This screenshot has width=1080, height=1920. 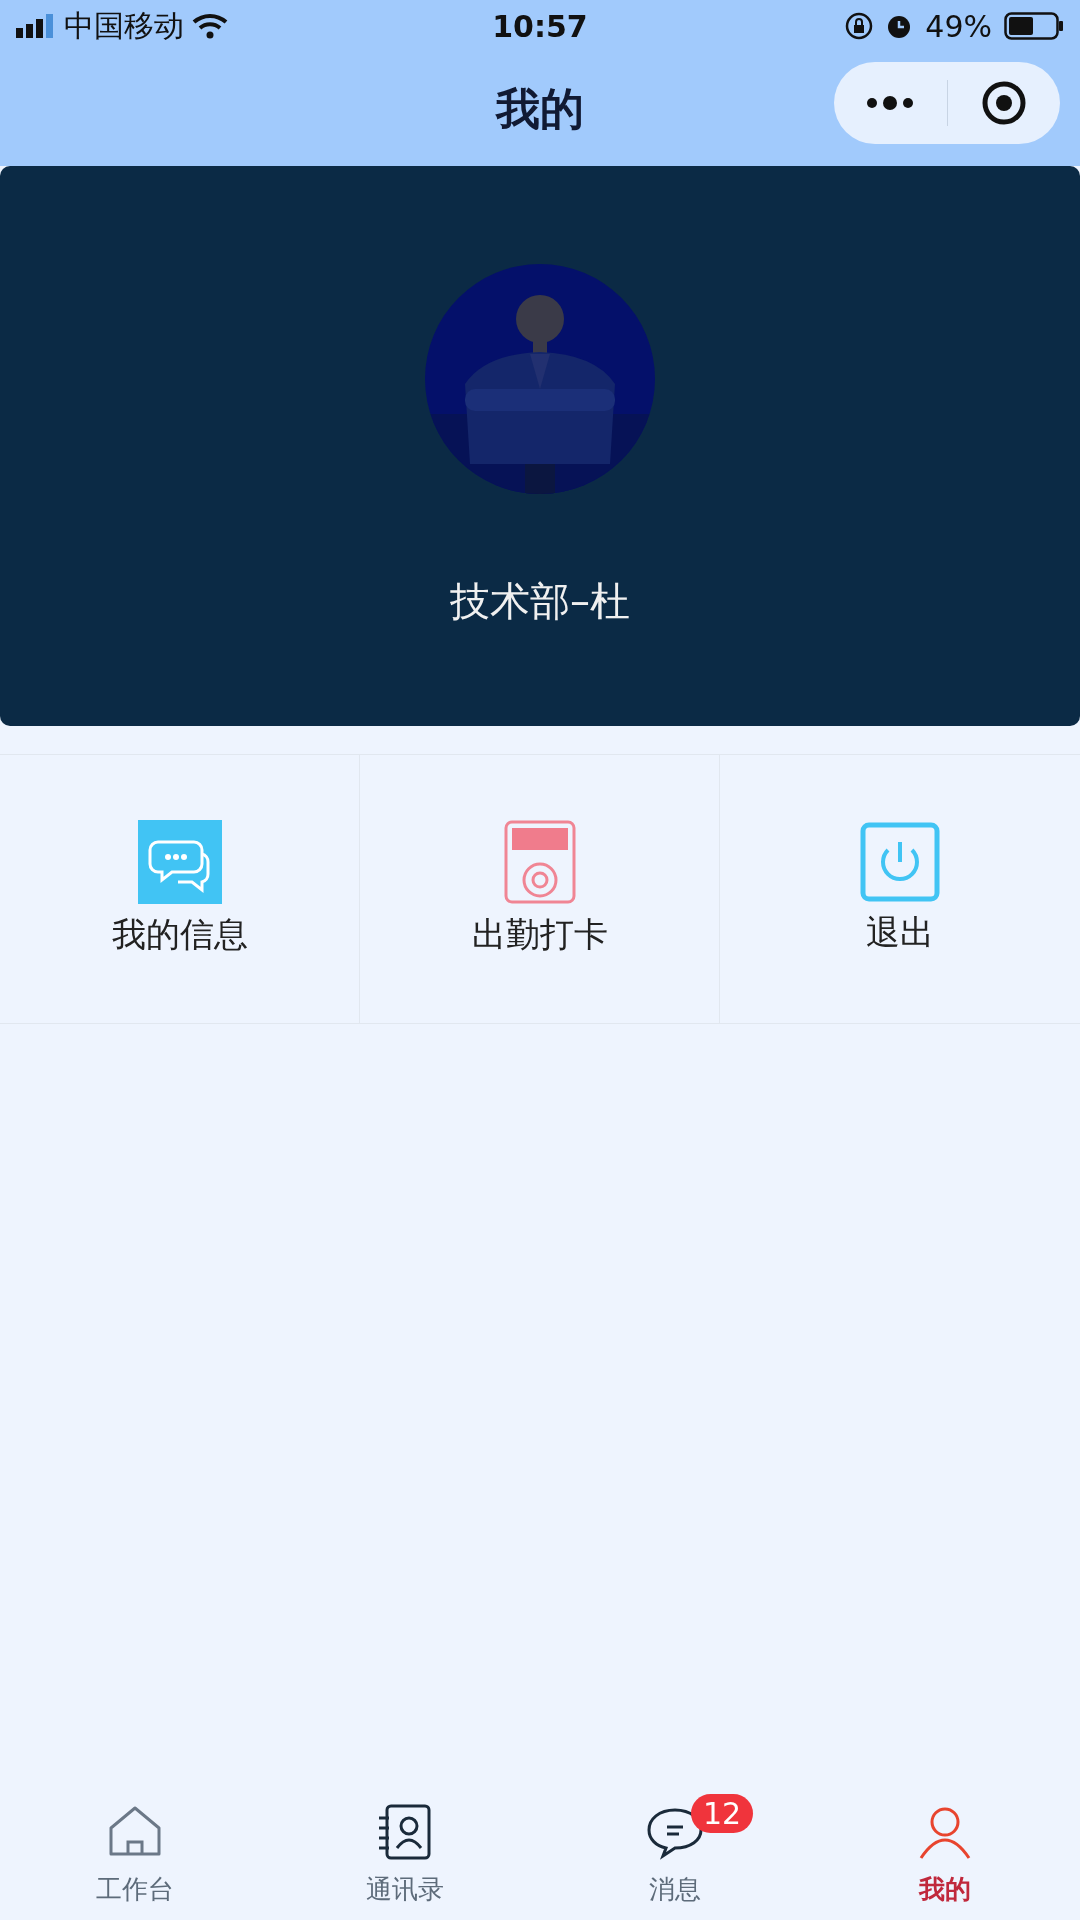 What do you see at coordinates (1034, 26) in the screenshot?
I see `battery-icon` at bounding box center [1034, 26].